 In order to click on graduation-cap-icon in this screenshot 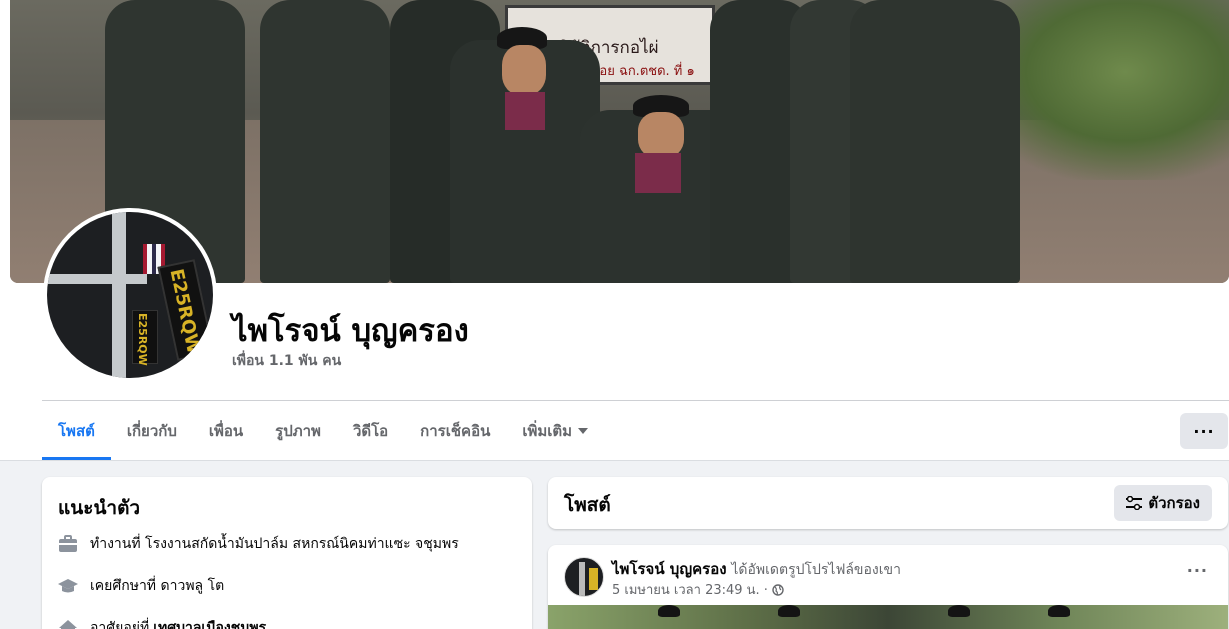, I will do `click(68, 586)`.